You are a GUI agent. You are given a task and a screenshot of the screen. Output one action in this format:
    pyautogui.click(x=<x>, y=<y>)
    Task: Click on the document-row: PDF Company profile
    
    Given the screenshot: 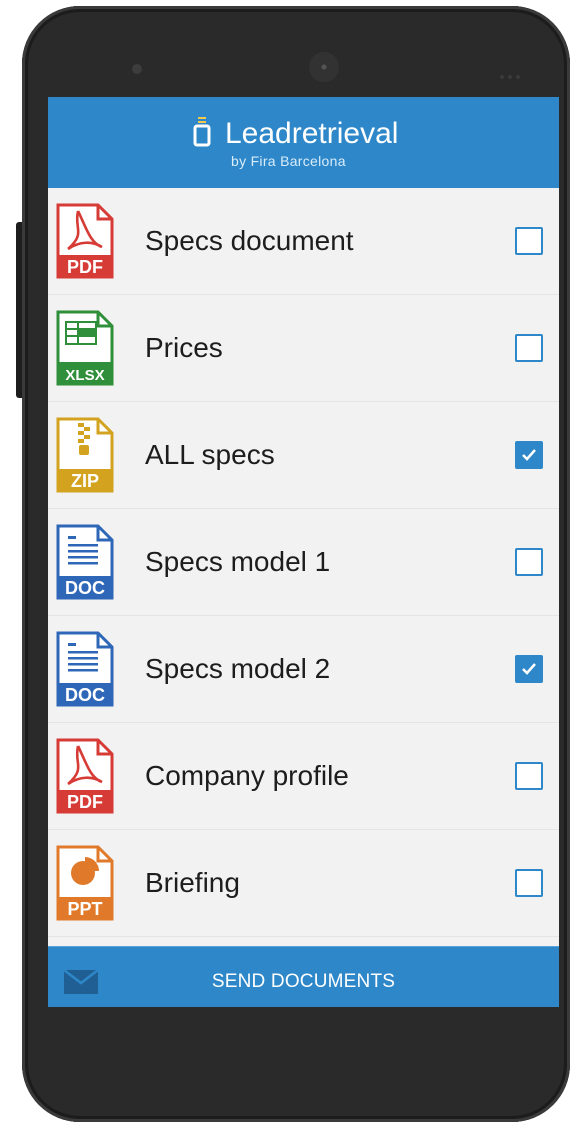 What is the action you would take?
    pyautogui.click(x=303, y=776)
    